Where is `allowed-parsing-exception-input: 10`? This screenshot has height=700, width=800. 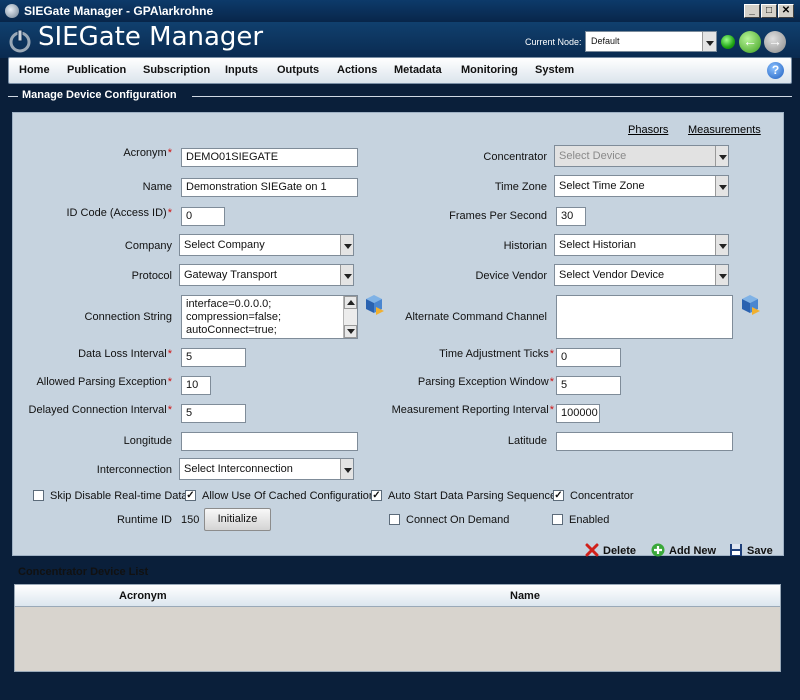
allowed-parsing-exception-input: 10 is located at coordinates (196, 385).